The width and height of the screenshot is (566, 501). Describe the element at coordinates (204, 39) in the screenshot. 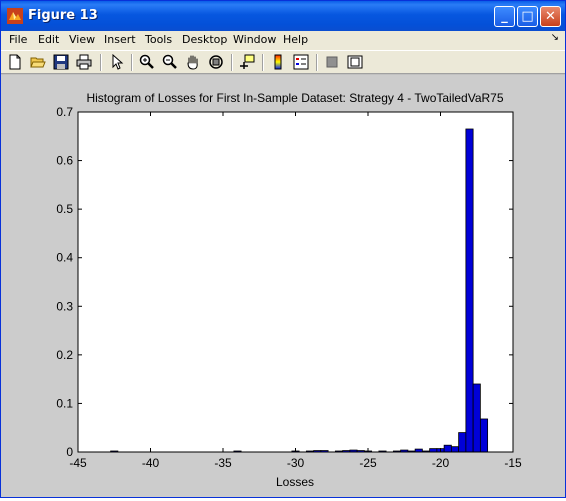

I see `menu-desktop: Desktop` at that location.